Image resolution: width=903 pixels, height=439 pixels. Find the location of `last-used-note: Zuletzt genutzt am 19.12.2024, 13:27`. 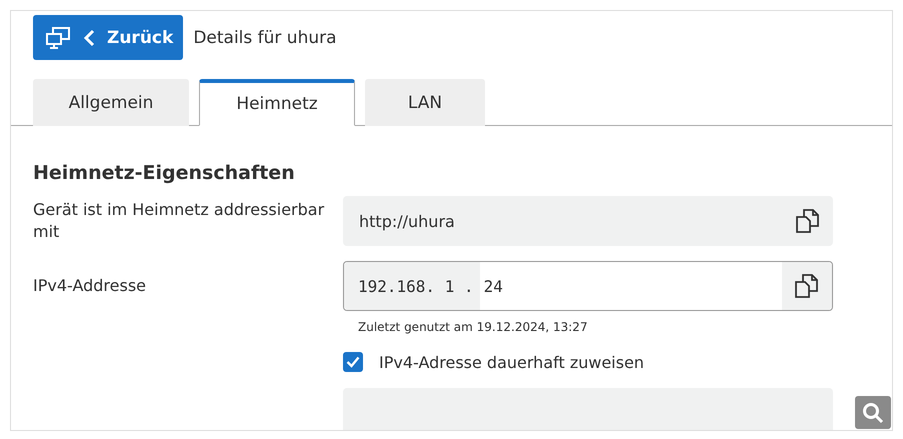

last-used-note: Zuletzt genutzt am 19.12.2024, 13:27 is located at coordinates (473, 327).